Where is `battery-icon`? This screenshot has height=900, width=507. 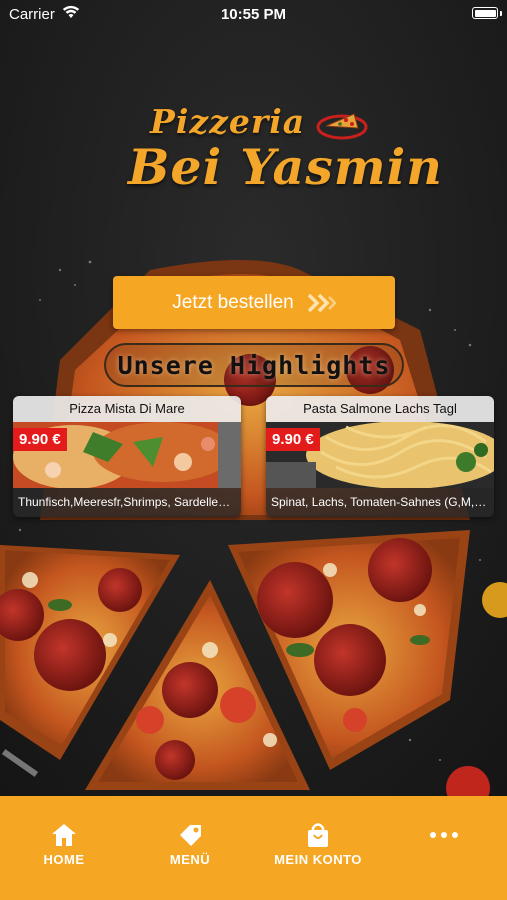
battery-icon is located at coordinates (485, 13).